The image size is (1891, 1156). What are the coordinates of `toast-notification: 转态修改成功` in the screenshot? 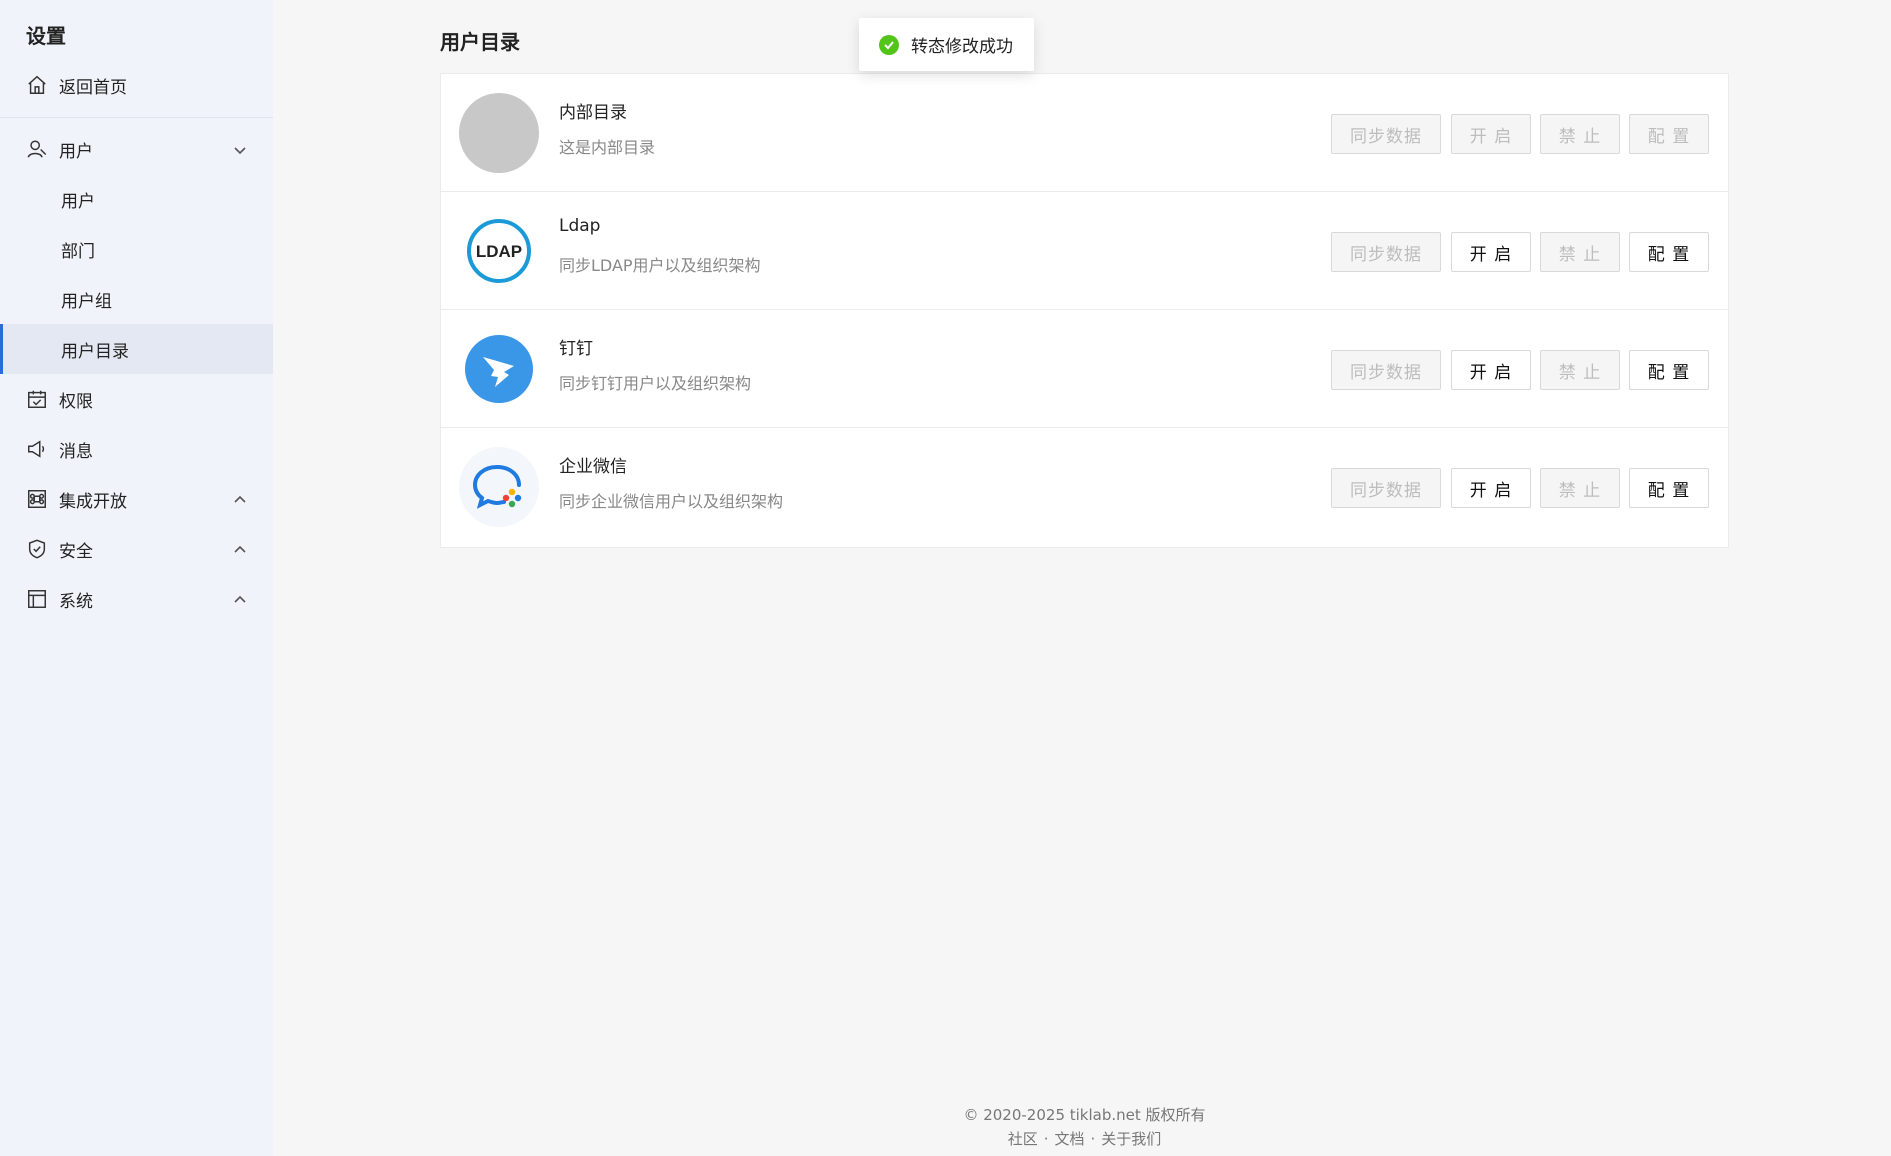 It's located at (946, 44).